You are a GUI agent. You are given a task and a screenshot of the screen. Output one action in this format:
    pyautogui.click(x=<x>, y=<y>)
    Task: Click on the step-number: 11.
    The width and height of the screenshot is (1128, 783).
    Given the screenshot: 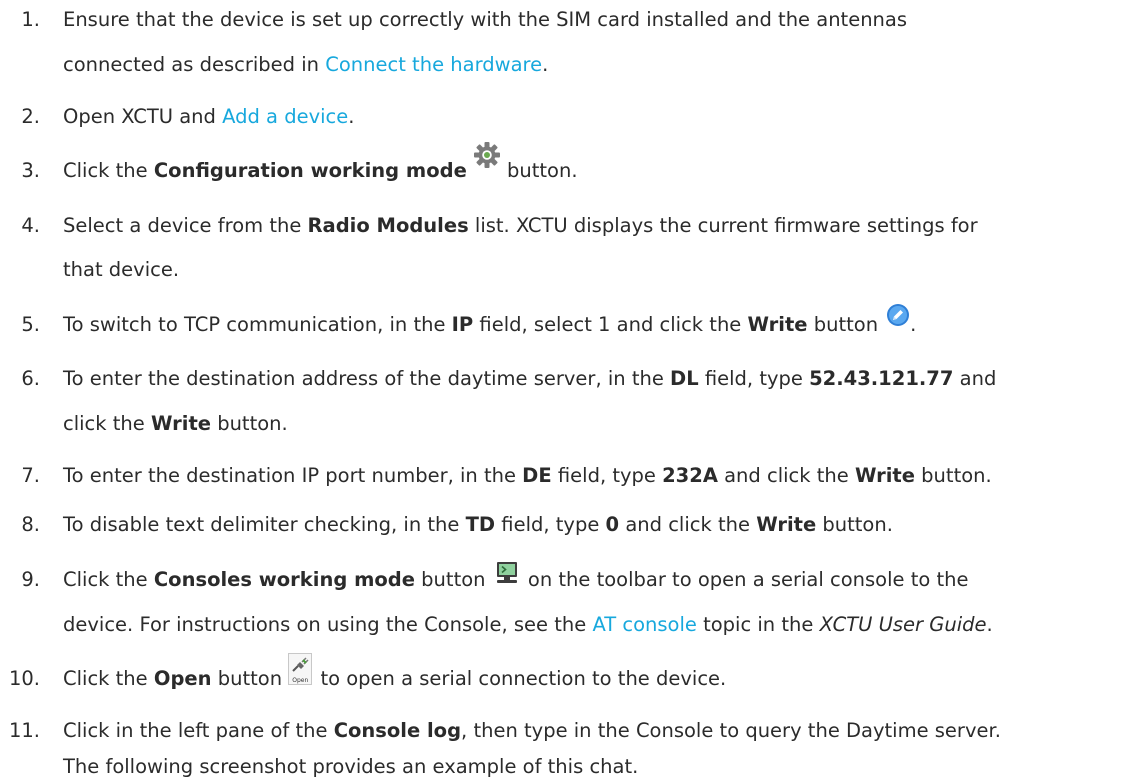 What is the action you would take?
    pyautogui.click(x=24, y=730)
    